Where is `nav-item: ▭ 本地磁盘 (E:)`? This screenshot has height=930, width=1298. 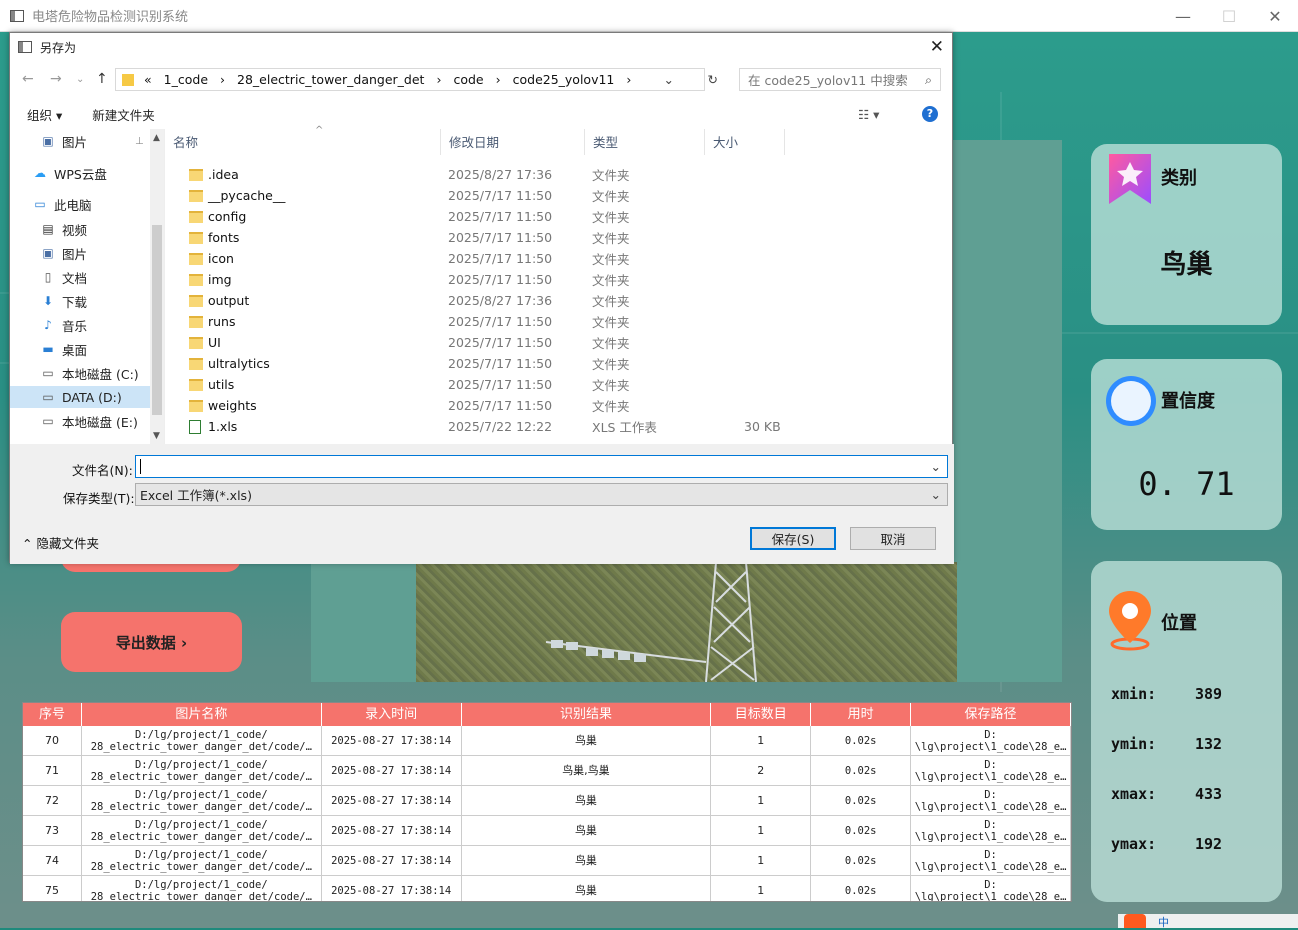 nav-item: ▭ 本地磁盘 (E:) is located at coordinates (80, 421).